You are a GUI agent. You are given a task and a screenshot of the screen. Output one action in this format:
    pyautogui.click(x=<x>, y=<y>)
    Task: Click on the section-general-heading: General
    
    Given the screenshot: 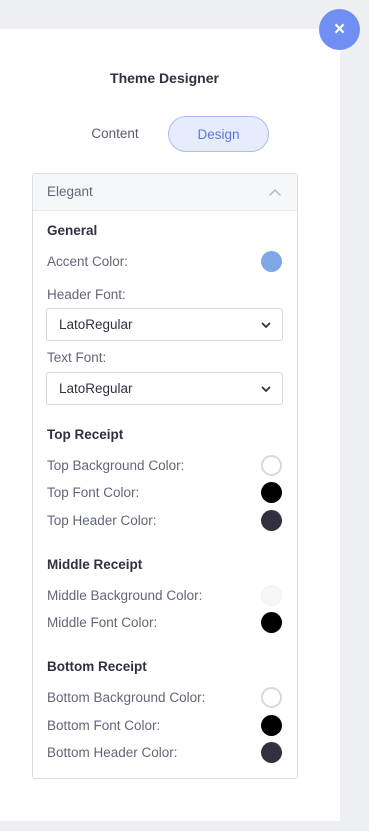 What is the action you would take?
    pyautogui.click(x=72, y=230)
    